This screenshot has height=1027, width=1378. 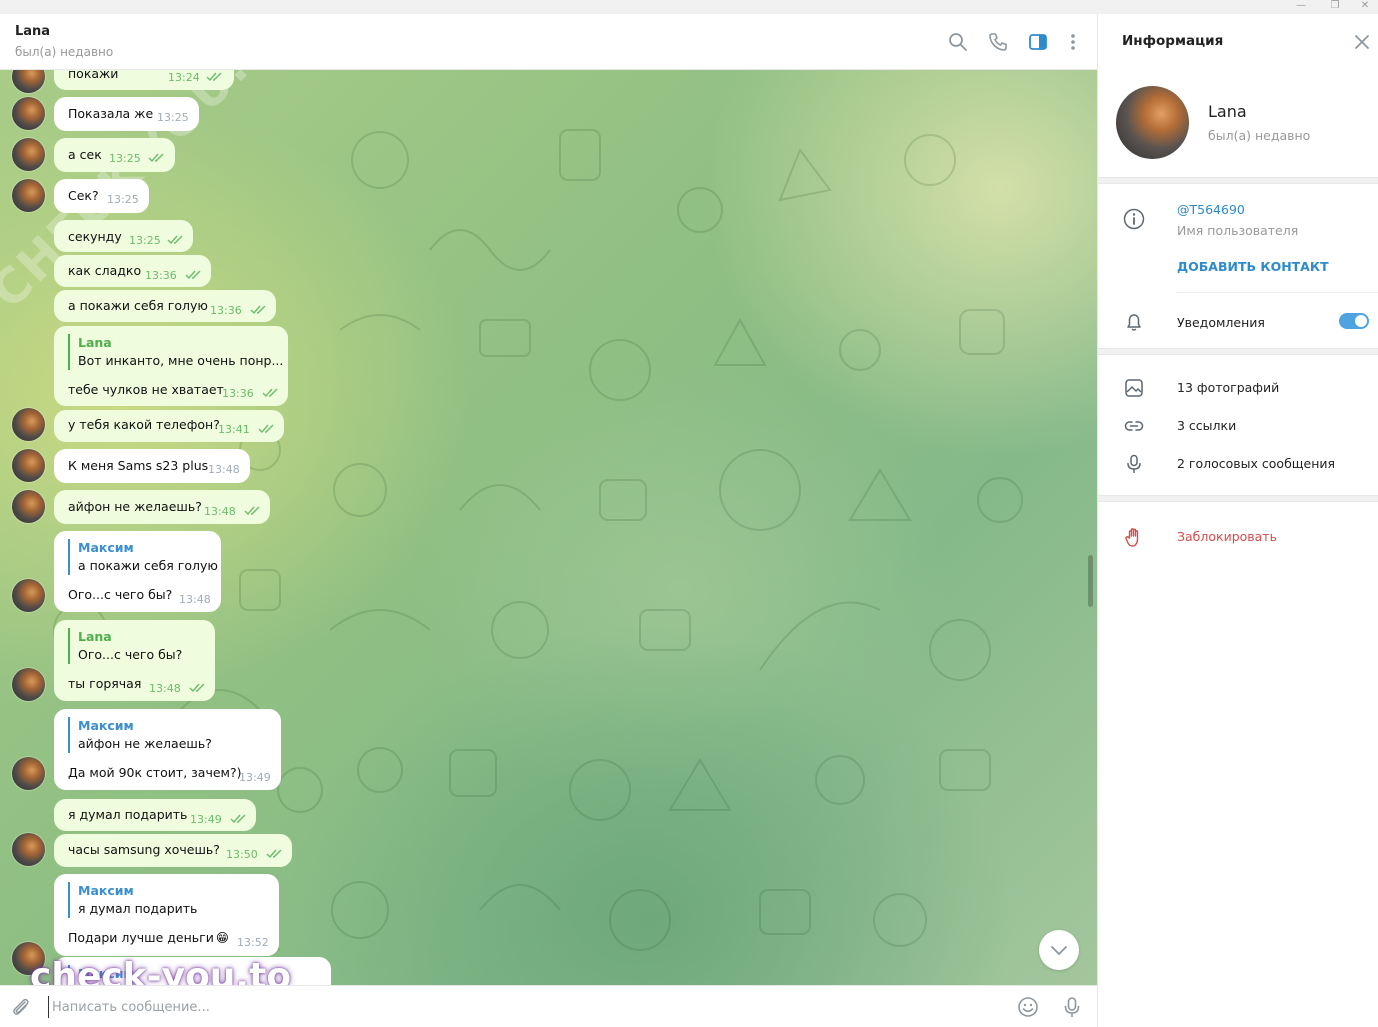 I want to click on message-time: 13:41, so click(x=234, y=429).